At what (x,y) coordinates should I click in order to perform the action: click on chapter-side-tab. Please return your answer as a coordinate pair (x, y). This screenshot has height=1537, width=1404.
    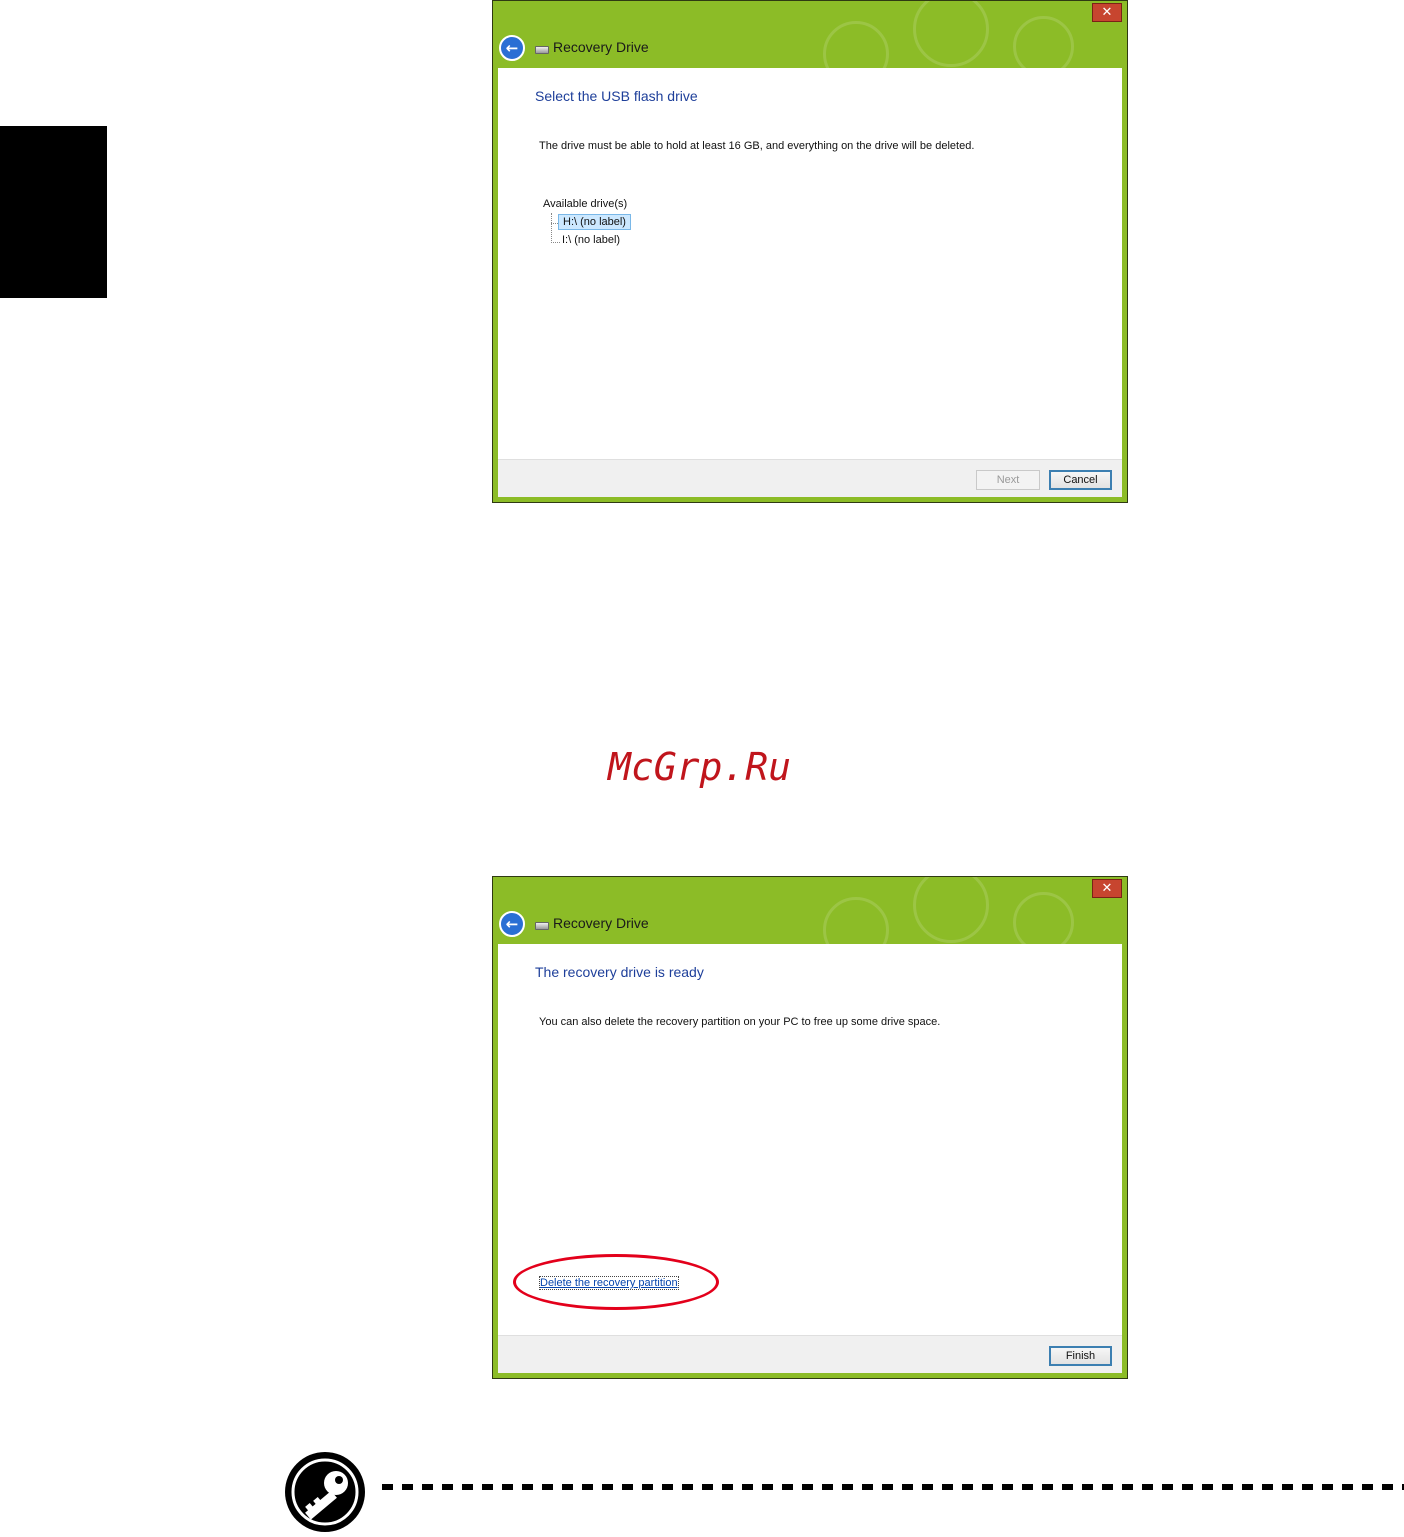
    Looking at the image, I should click on (53, 212).